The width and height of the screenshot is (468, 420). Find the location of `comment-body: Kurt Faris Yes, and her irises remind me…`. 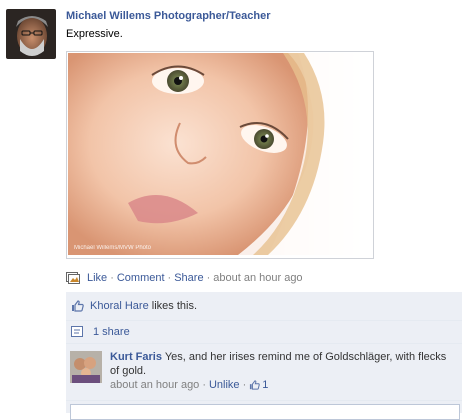

comment-body: Kurt Faris Yes, and her irises remind me… is located at coordinates (280, 364).